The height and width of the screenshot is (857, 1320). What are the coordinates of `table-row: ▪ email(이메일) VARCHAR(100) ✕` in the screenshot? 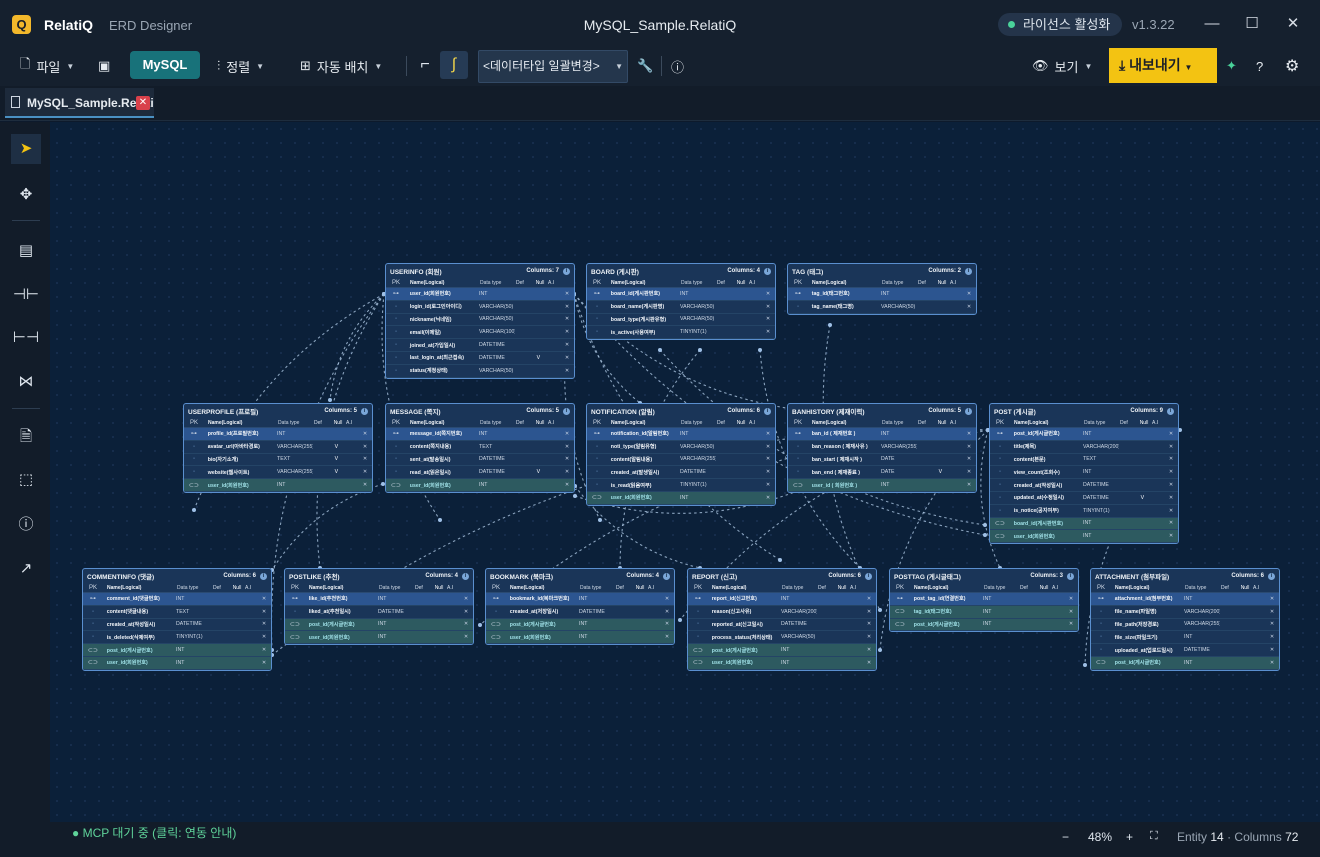 It's located at (480, 333).